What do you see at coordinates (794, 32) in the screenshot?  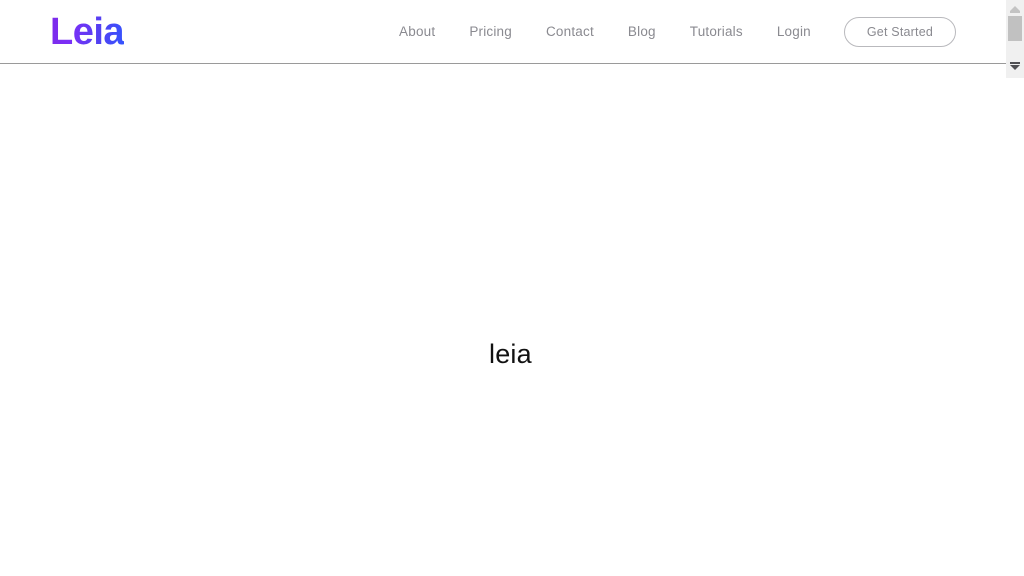 I see `nav-link-login: Login` at bounding box center [794, 32].